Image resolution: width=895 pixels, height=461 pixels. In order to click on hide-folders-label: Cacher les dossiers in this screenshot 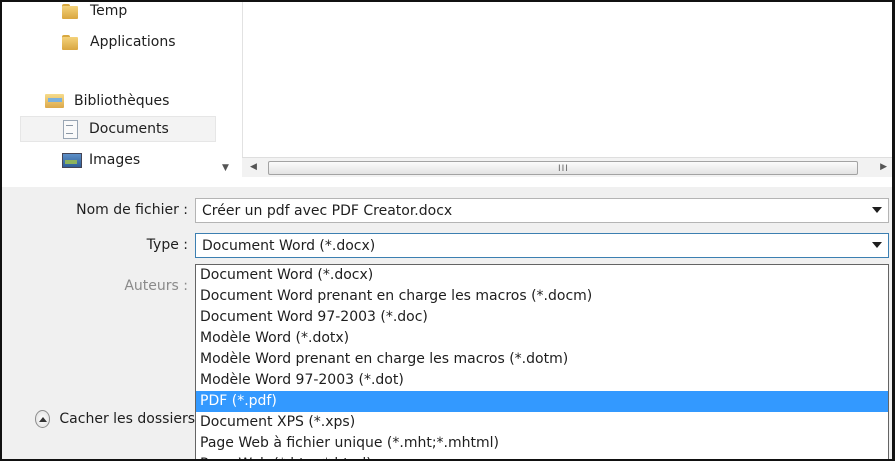, I will do `click(127, 419)`.